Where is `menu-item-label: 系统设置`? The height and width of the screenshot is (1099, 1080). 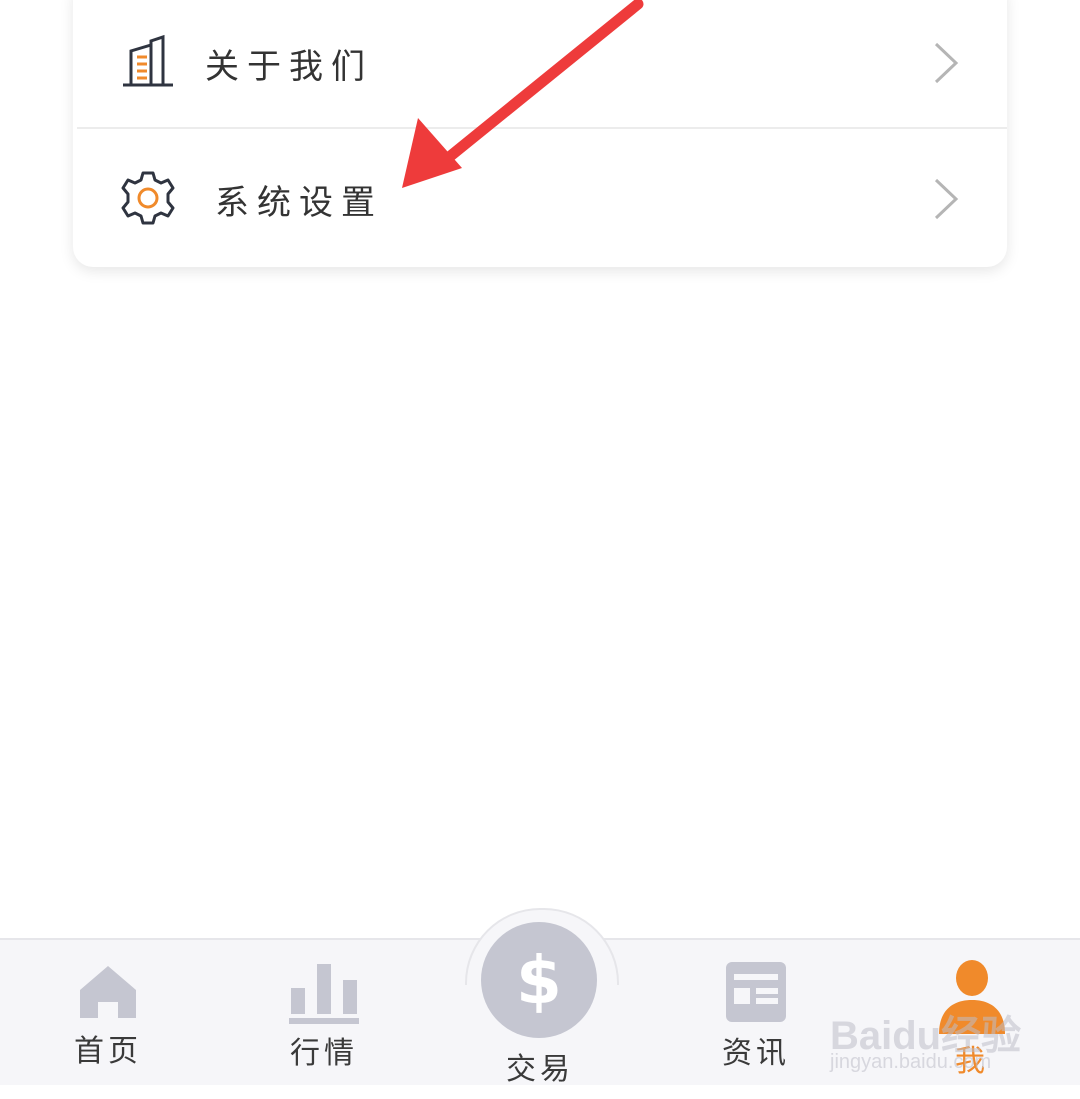
menu-item-label: 系统设置 is located at coordinates (299, 202).